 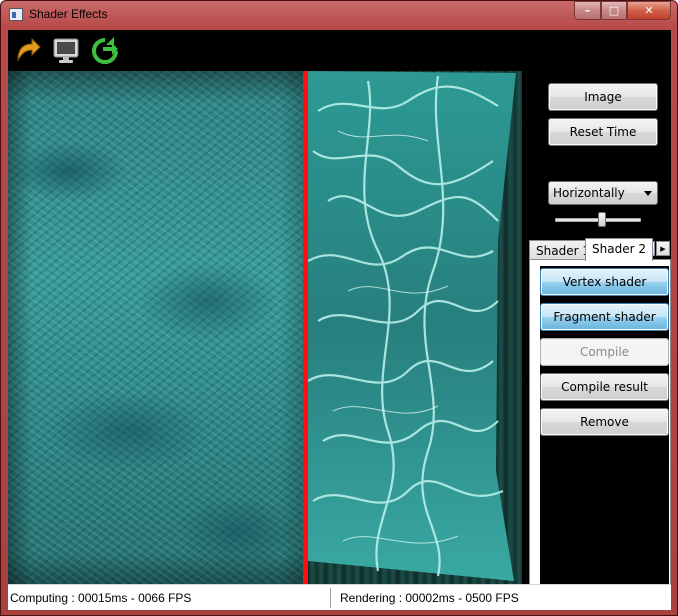 What do you see at coordinates (663, 248) in the screenshot?
I see `tab-next-icon: ▶` at bounding box center [663, 248].